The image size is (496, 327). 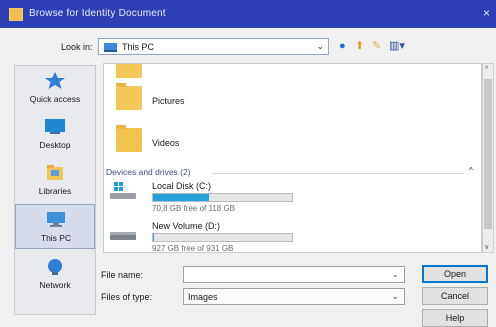 I want to click on drive-icon, so click(x=123, y=236).